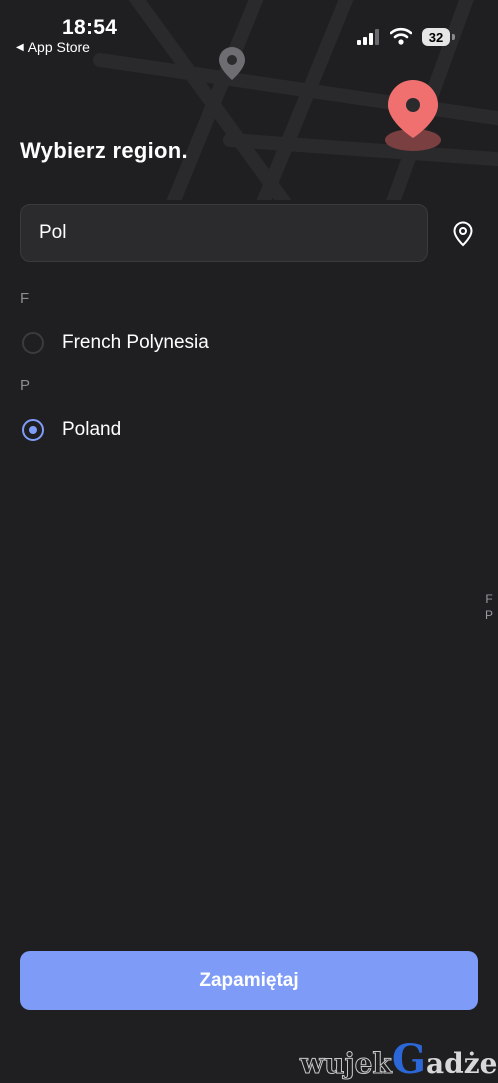 This screenshot has height=1083, width=498. I want to click on location-pin-icon, so click(463, 234).